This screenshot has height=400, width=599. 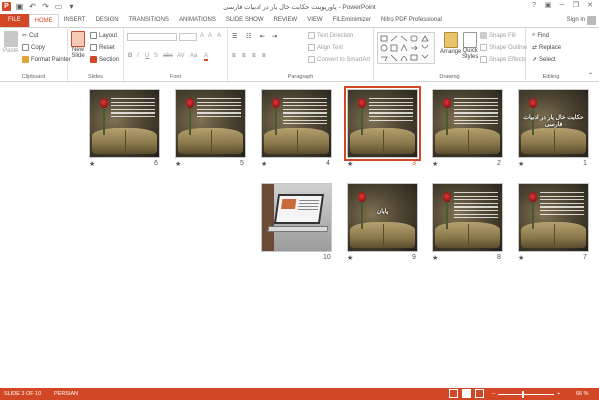 What do you see at coordinates (470, 46) in the screenshot?
I see `quick-styles-button: Quick Styles` at bounding box center [470, 46].